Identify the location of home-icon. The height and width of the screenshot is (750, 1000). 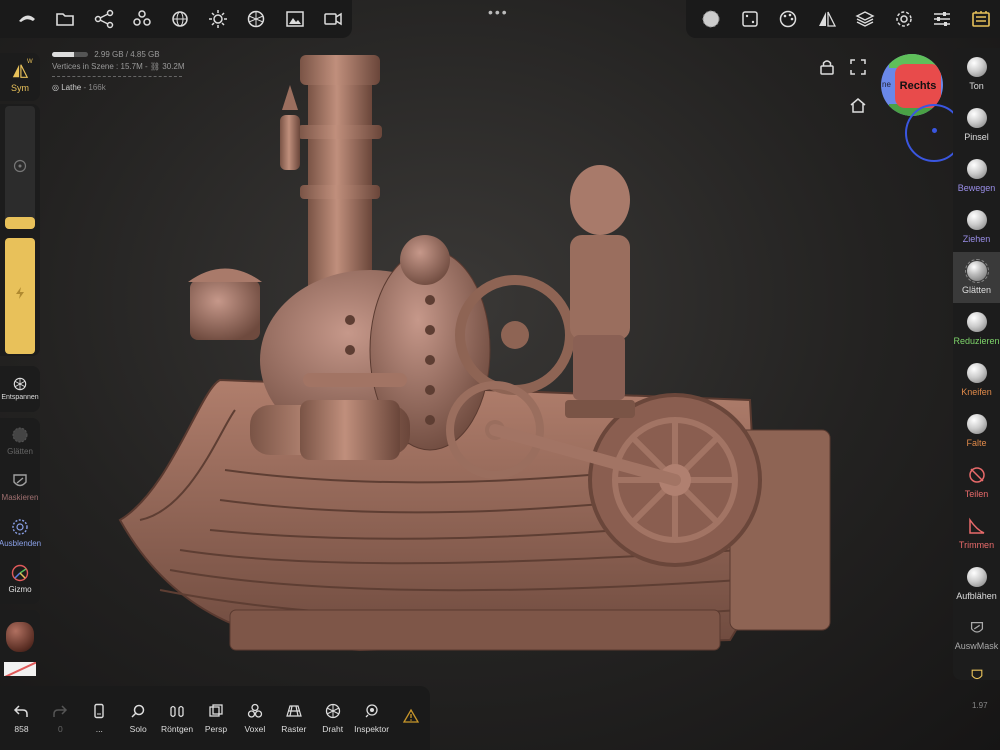
(858, 105).